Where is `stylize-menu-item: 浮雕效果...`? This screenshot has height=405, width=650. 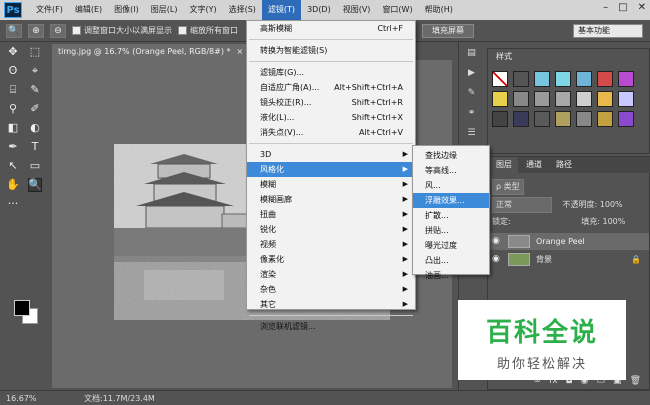
stylize-menu-item: 浮雕效果... is located at coordinates (451, 200).